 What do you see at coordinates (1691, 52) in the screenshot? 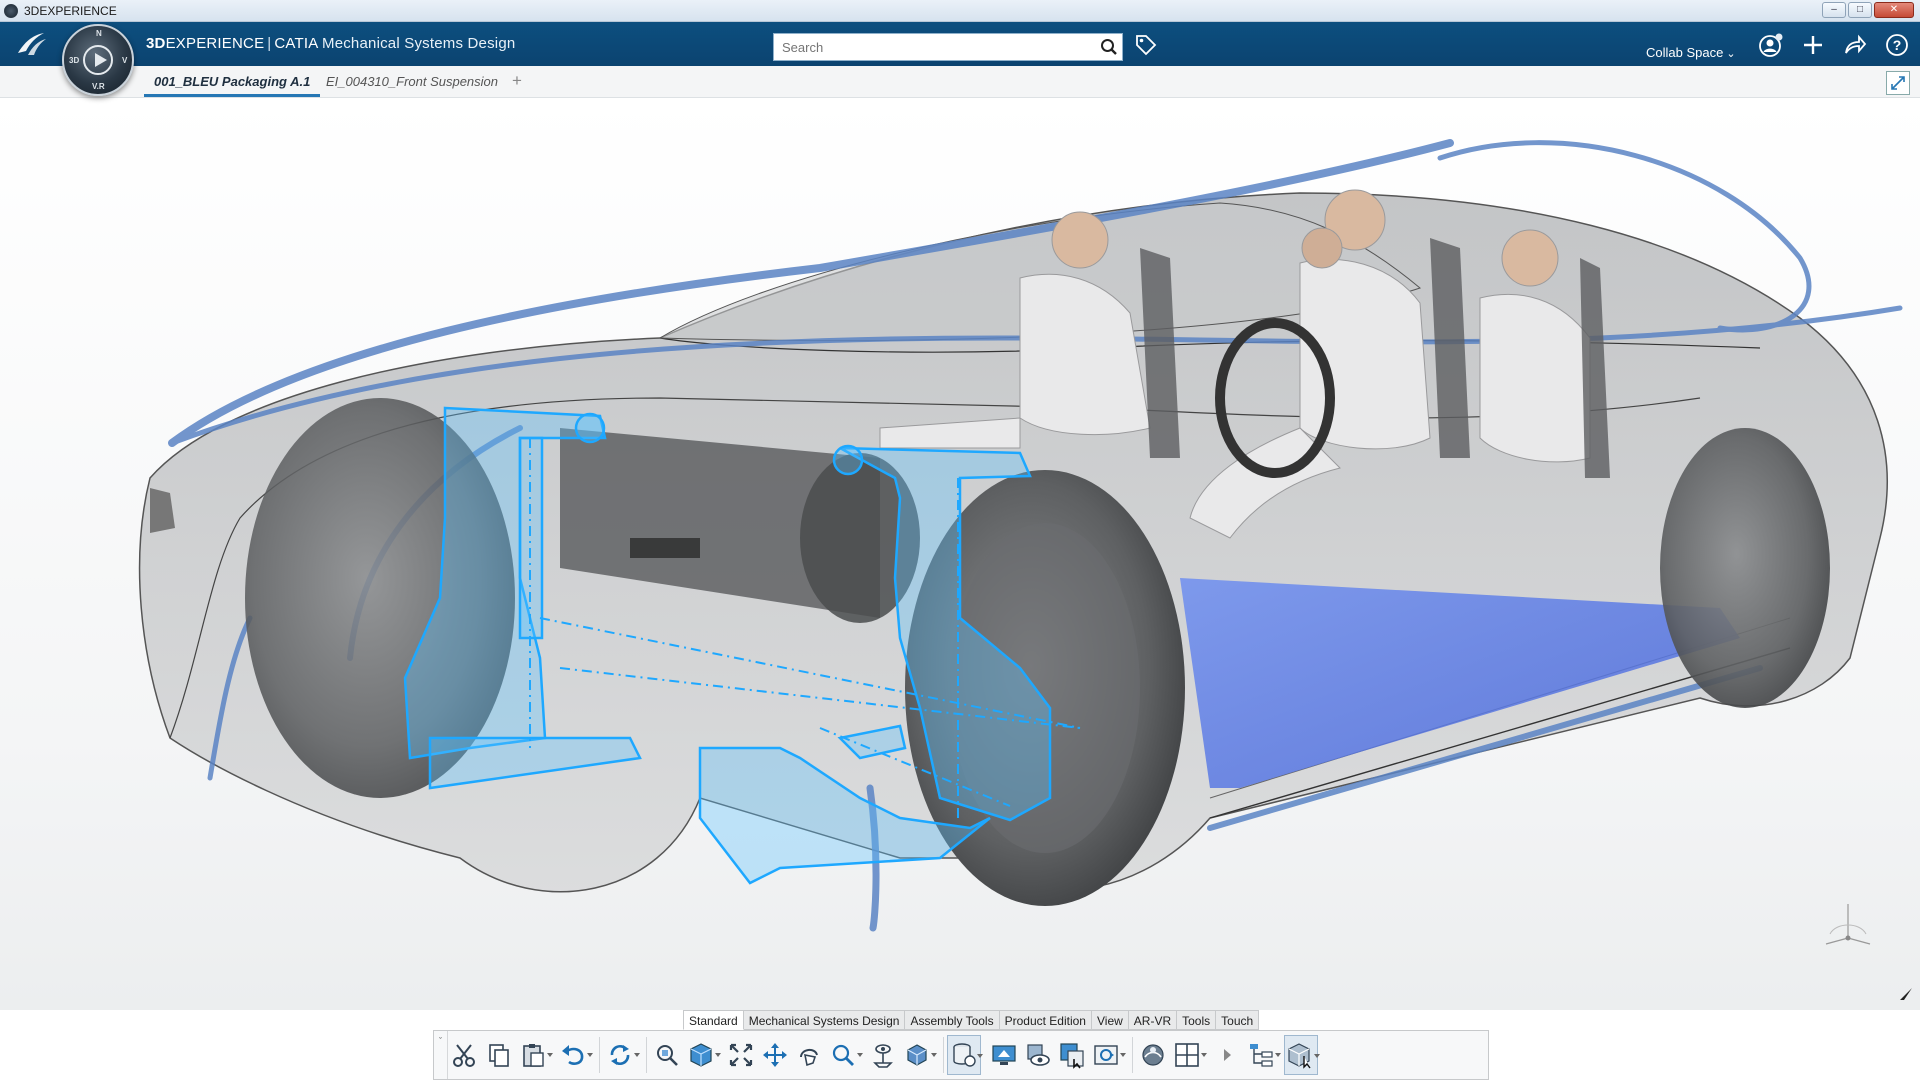
I see `collab-space-dropdown: Collab Space` at bounding box center [1691, 52].